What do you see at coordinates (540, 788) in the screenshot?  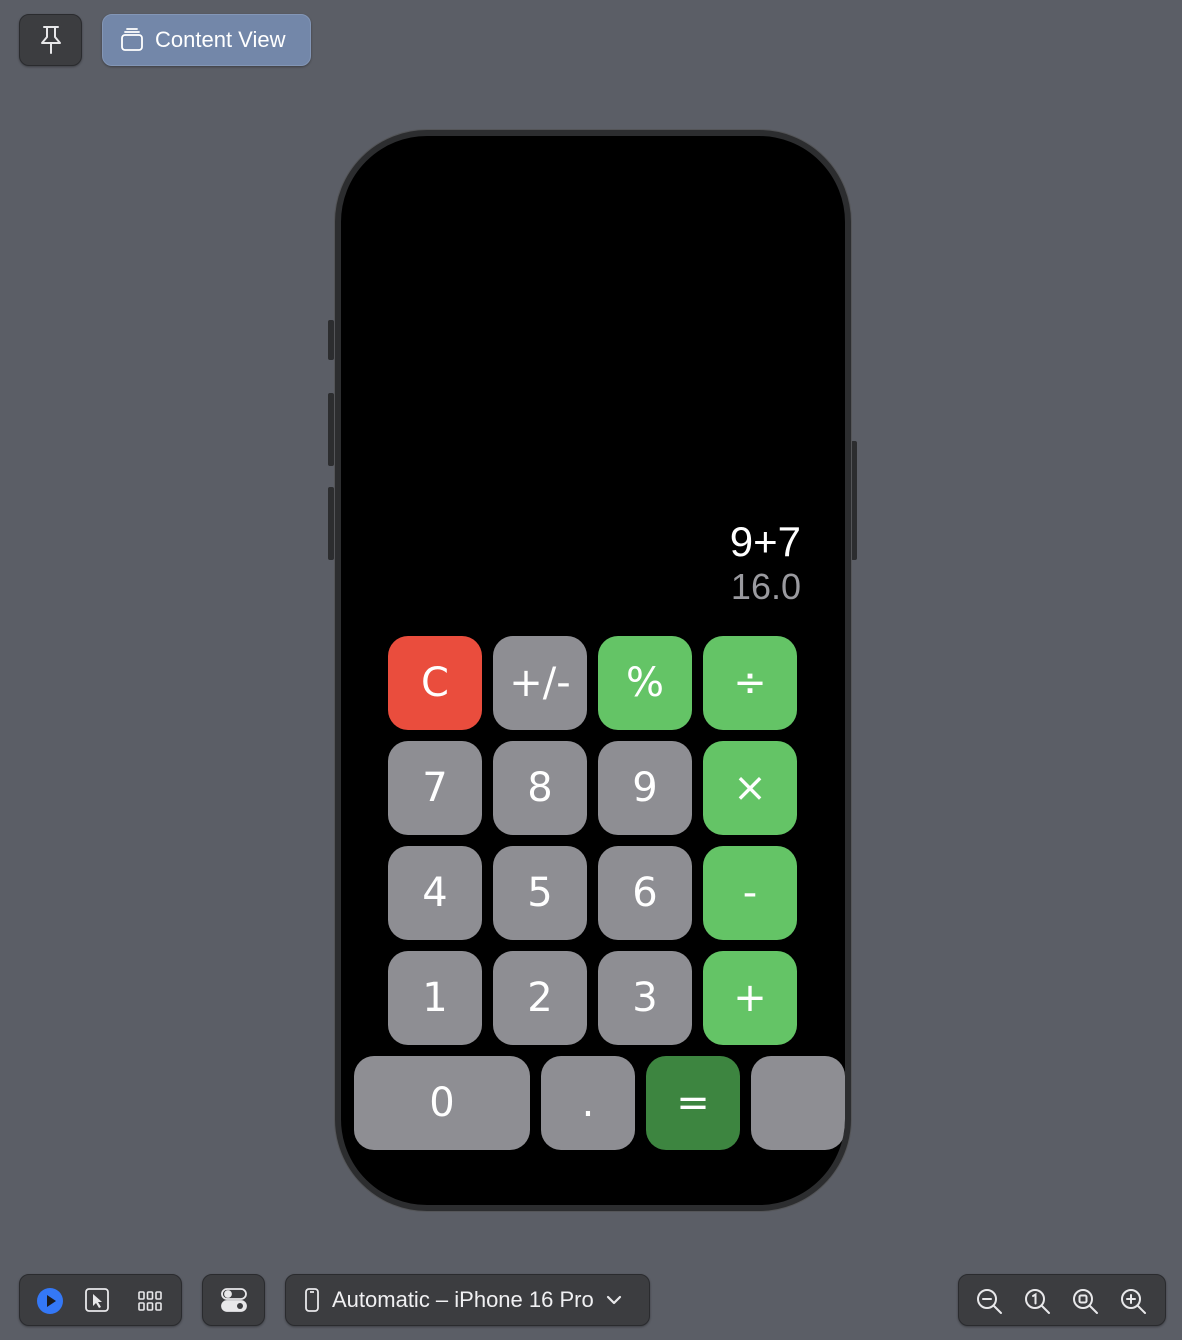 I see `digit-8-key: 8` at bounding box center [540, 788].